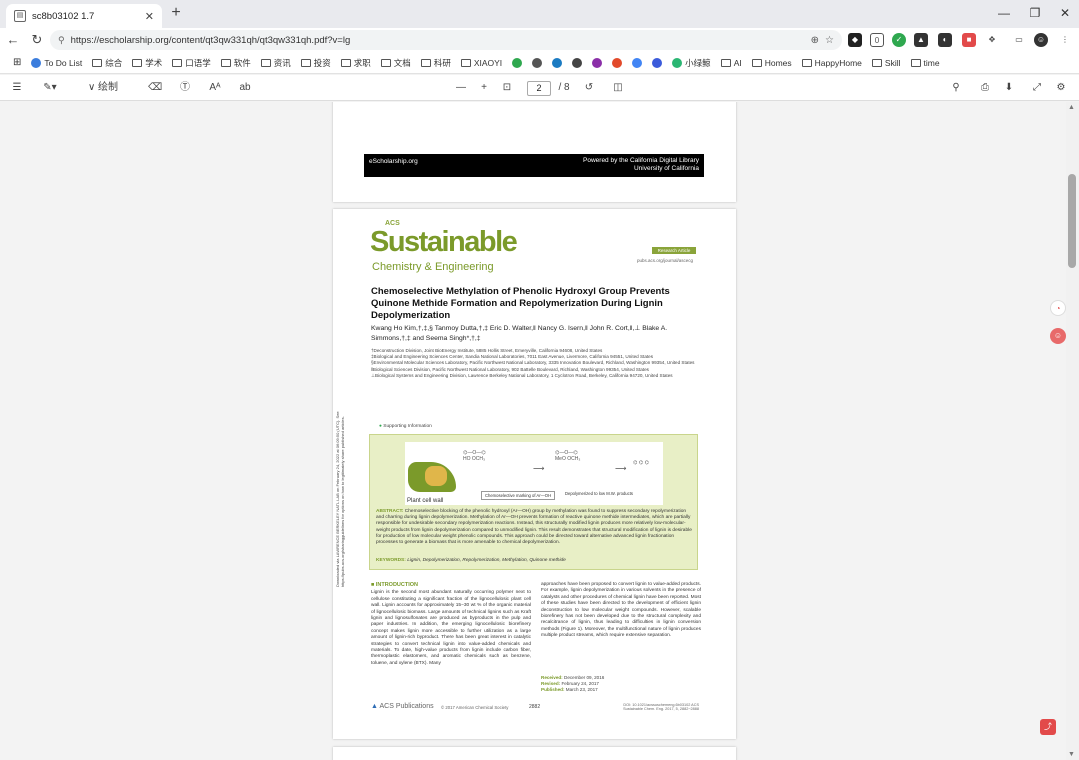 Image resolution: width=1079 pixels, height=760 pixels. I want to click on reload-icon: ↻, so click(37, 40).